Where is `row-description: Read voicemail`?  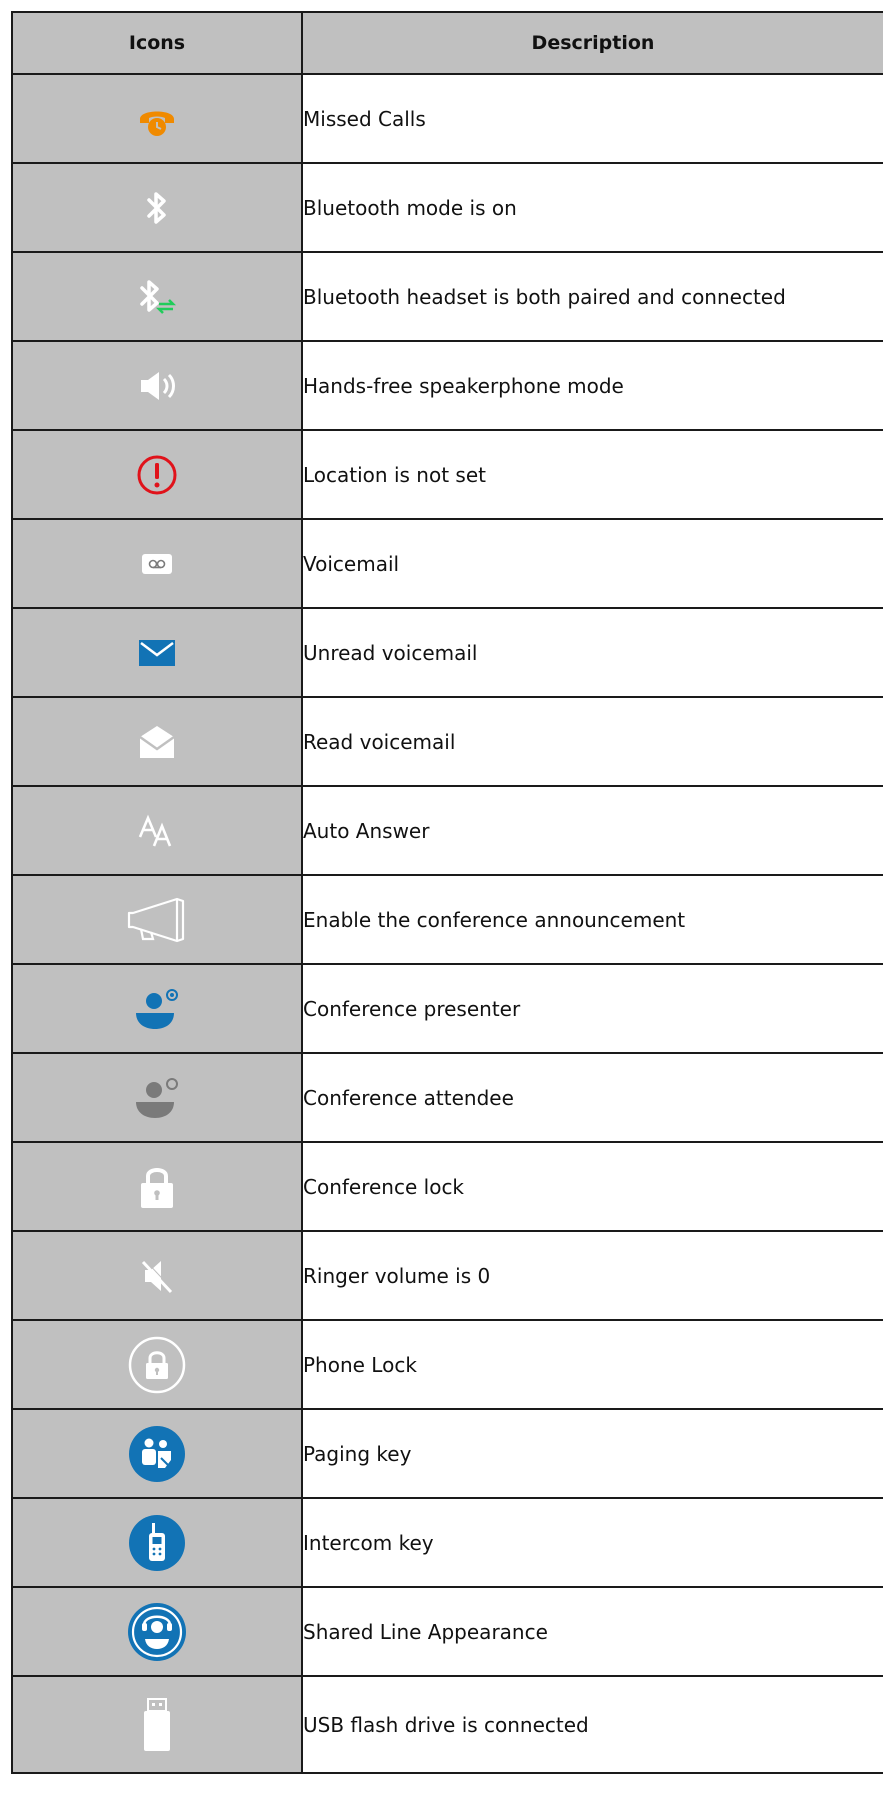
row-description: Read voicemail is located at coordinates (592, 741).